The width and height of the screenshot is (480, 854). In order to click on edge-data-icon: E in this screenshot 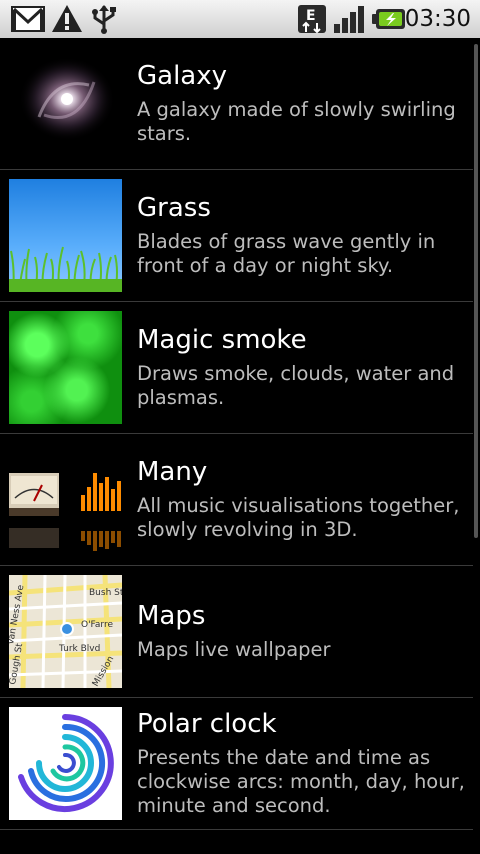, I will do `click(312, 19)`.